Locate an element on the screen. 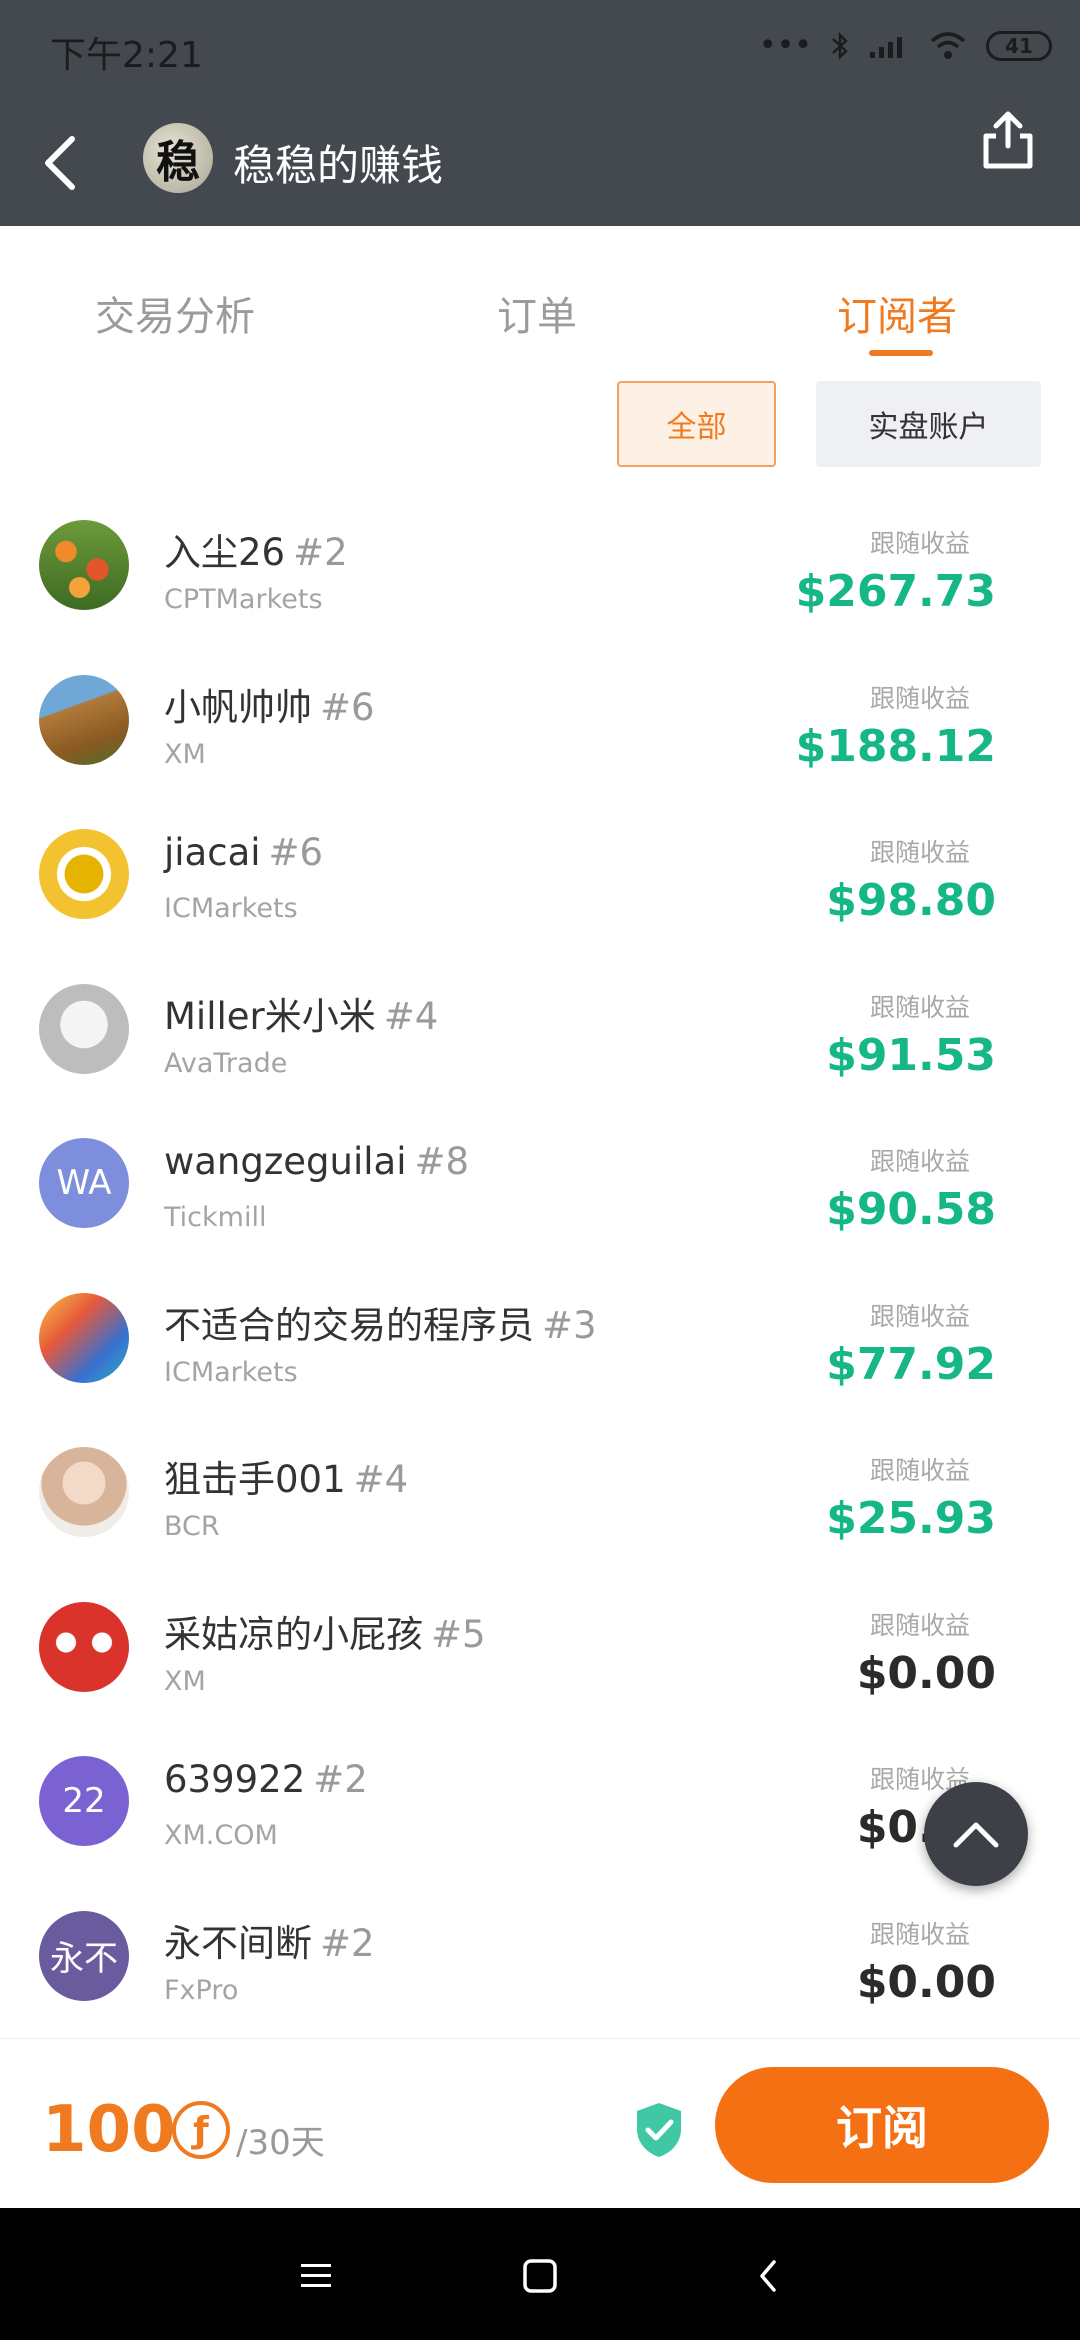  subscriber-name-line: Miller米小米 #4 is located at coordinates (301, 1013).